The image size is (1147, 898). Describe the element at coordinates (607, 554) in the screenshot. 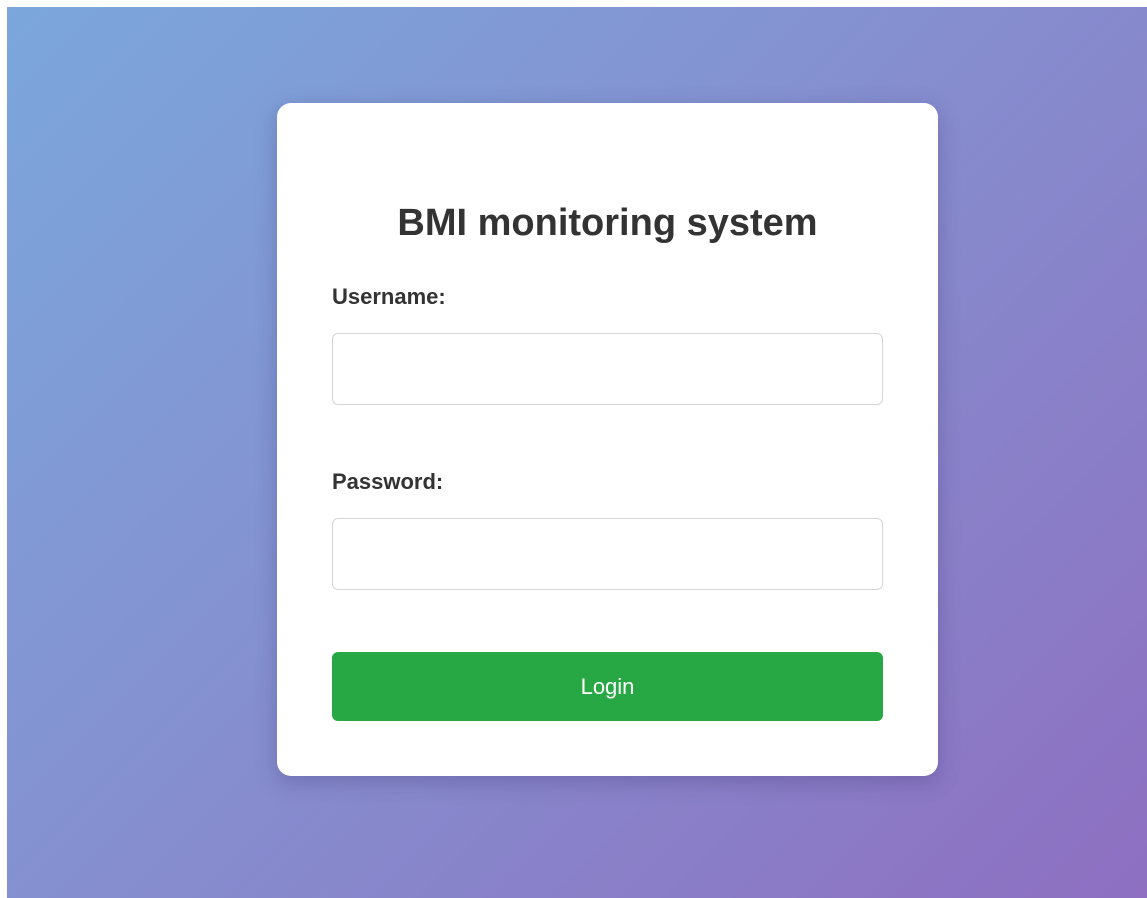

I see `password-input` at that location.